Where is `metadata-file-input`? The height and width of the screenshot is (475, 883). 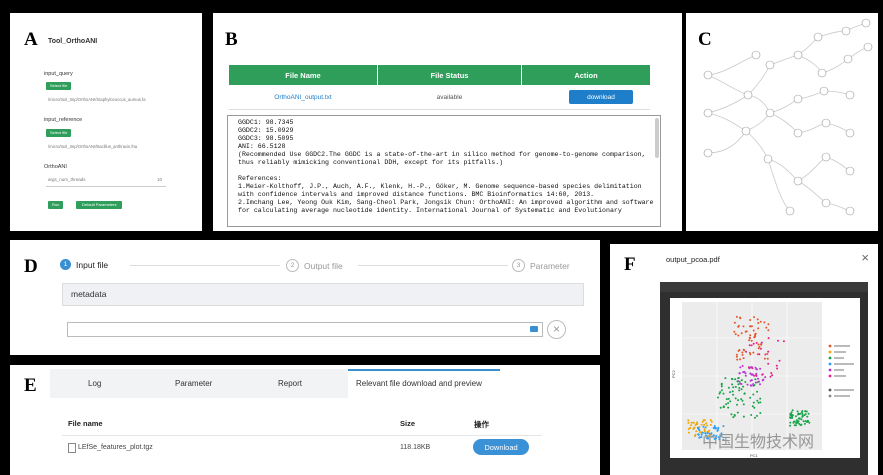 metadata-file-input is located at coordinates (305, 329).